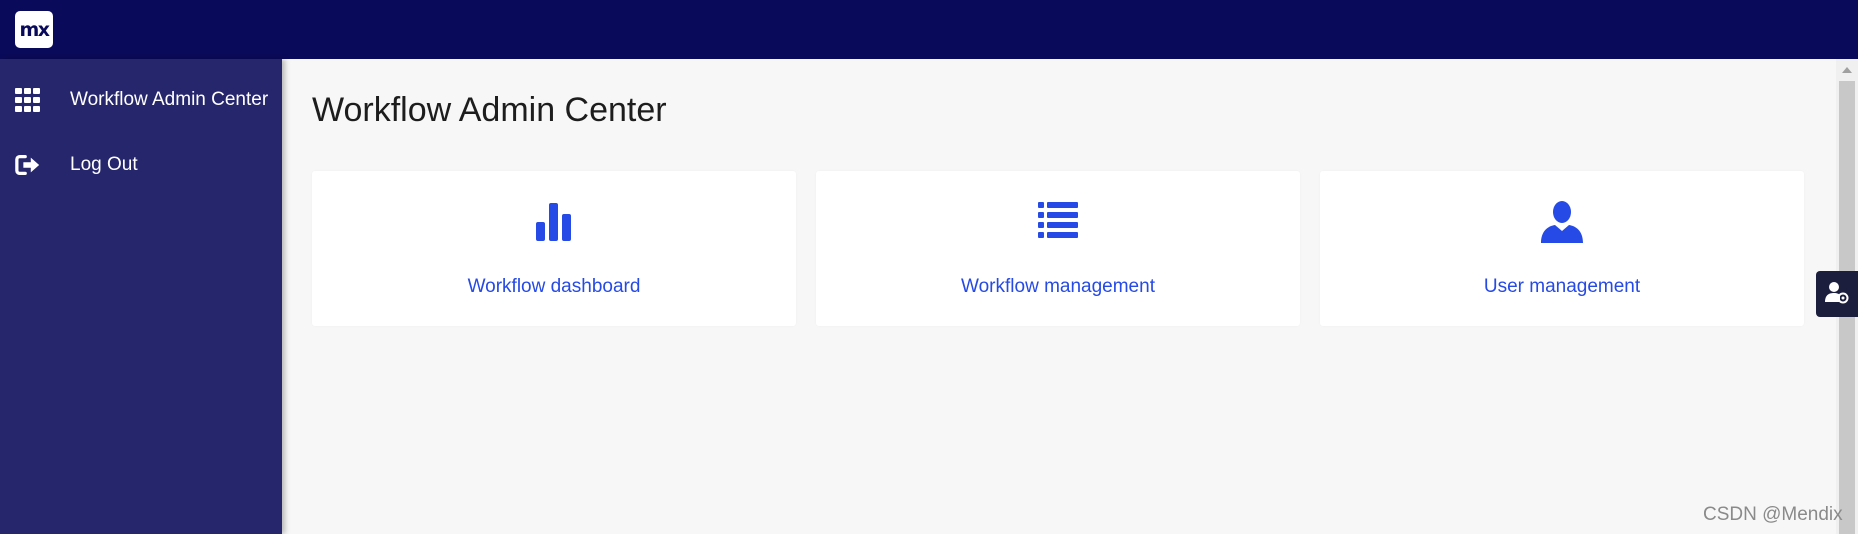 This screenshot has height=534, width=1858. What do you see at coordinates (929, 29) in the screenshot?
I see `top-bar: mx` at bounding box center [929, 29].